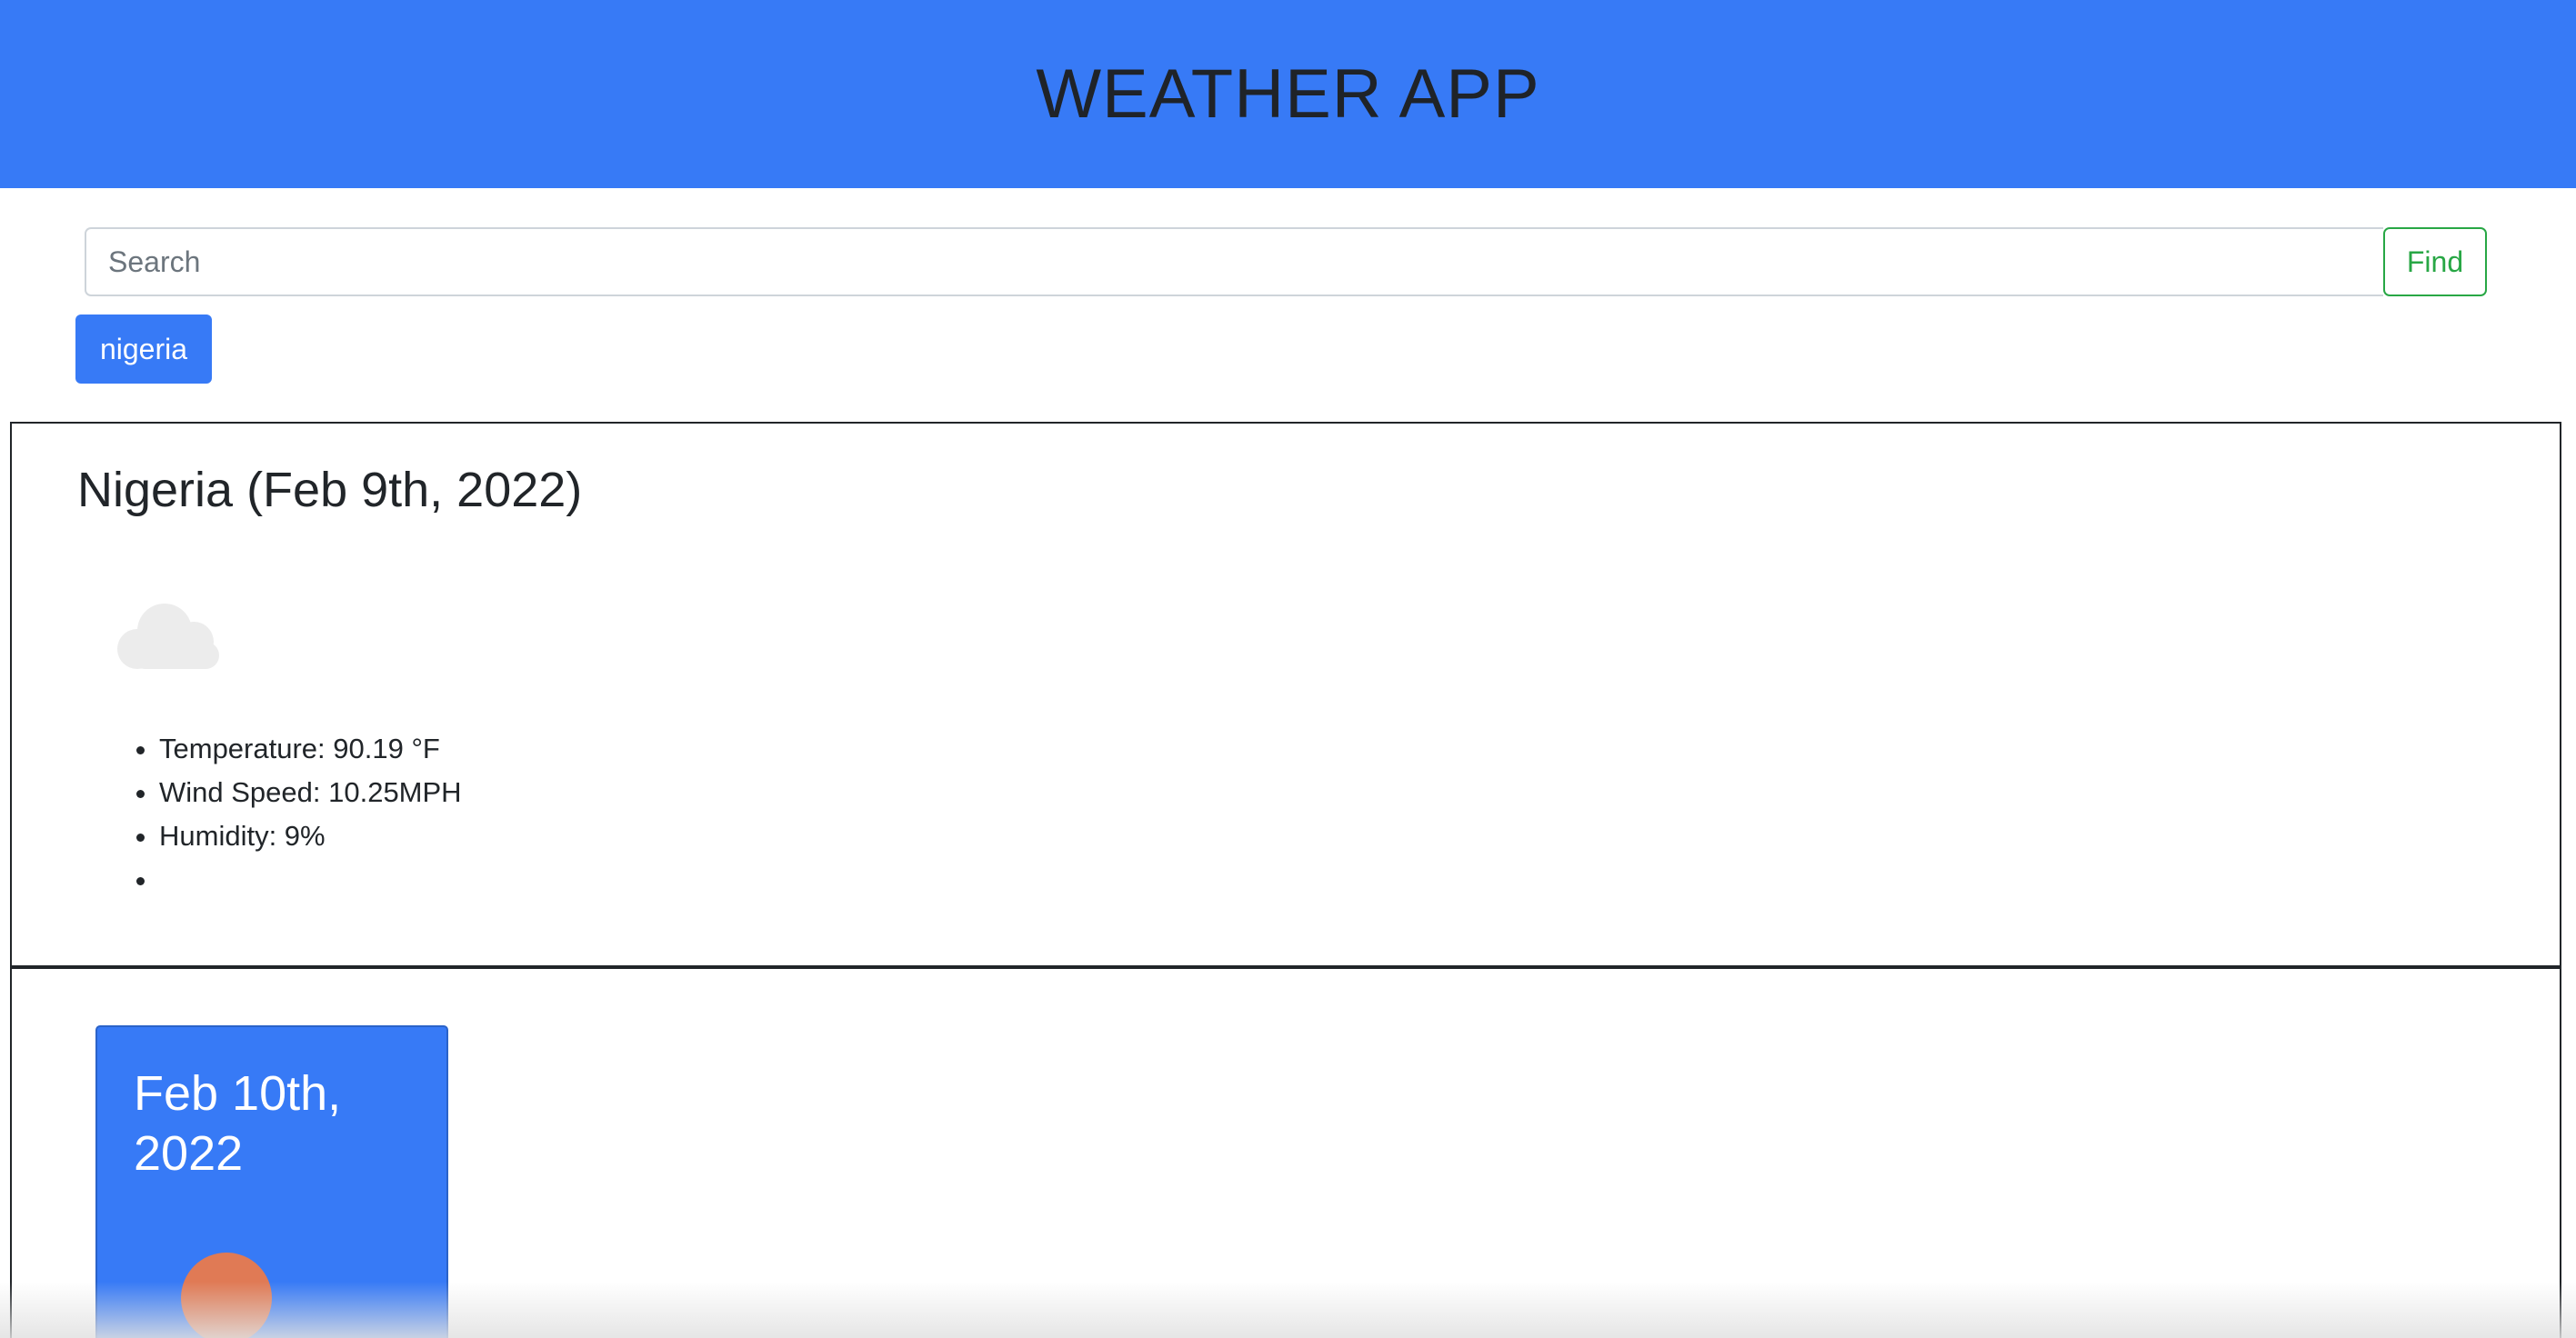  Describe the element at coordinates (271, 1181) in the screenshot. I see `forecast-card: Feb 10th, 2022` at that location.